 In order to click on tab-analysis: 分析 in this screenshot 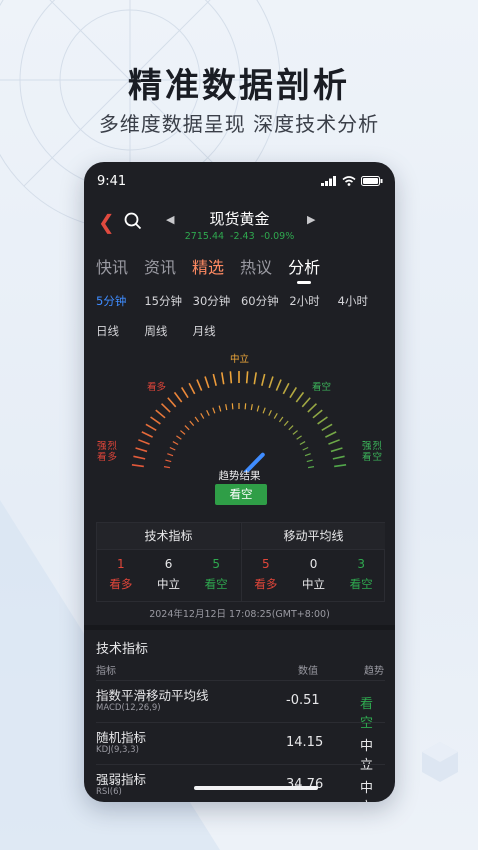, I will do `click(304, 269)`.